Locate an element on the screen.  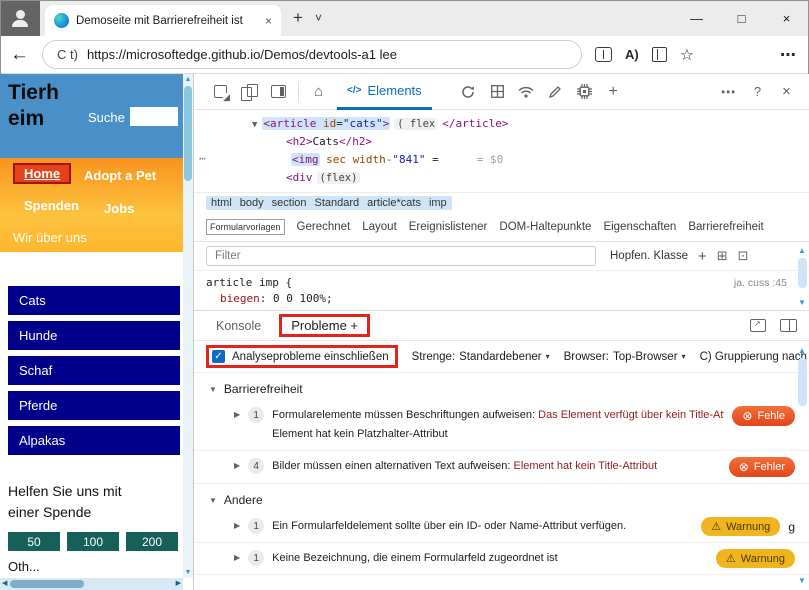
scroll-left-icon: ◀ is located at coordinates (4, 584).